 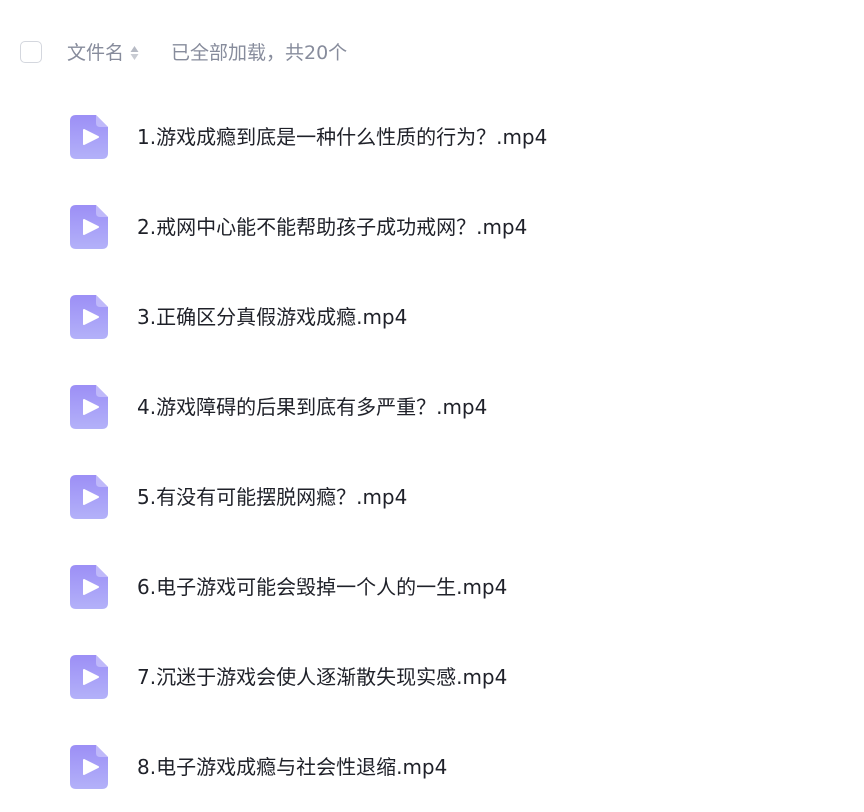 What do you see at coordinates (312, 407) in the screenshot?
I see `file-name: 4.游戏障碍的后果到底有多严重？.mp4` at bounding box center [312, 407].